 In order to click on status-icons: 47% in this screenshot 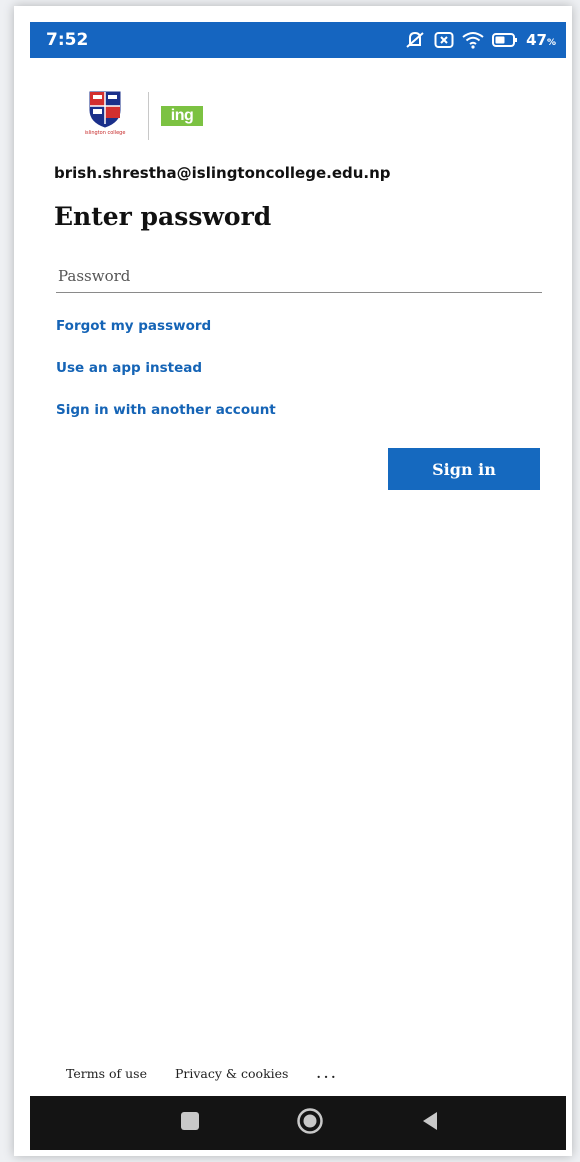, I will do `click(480, 40)`.